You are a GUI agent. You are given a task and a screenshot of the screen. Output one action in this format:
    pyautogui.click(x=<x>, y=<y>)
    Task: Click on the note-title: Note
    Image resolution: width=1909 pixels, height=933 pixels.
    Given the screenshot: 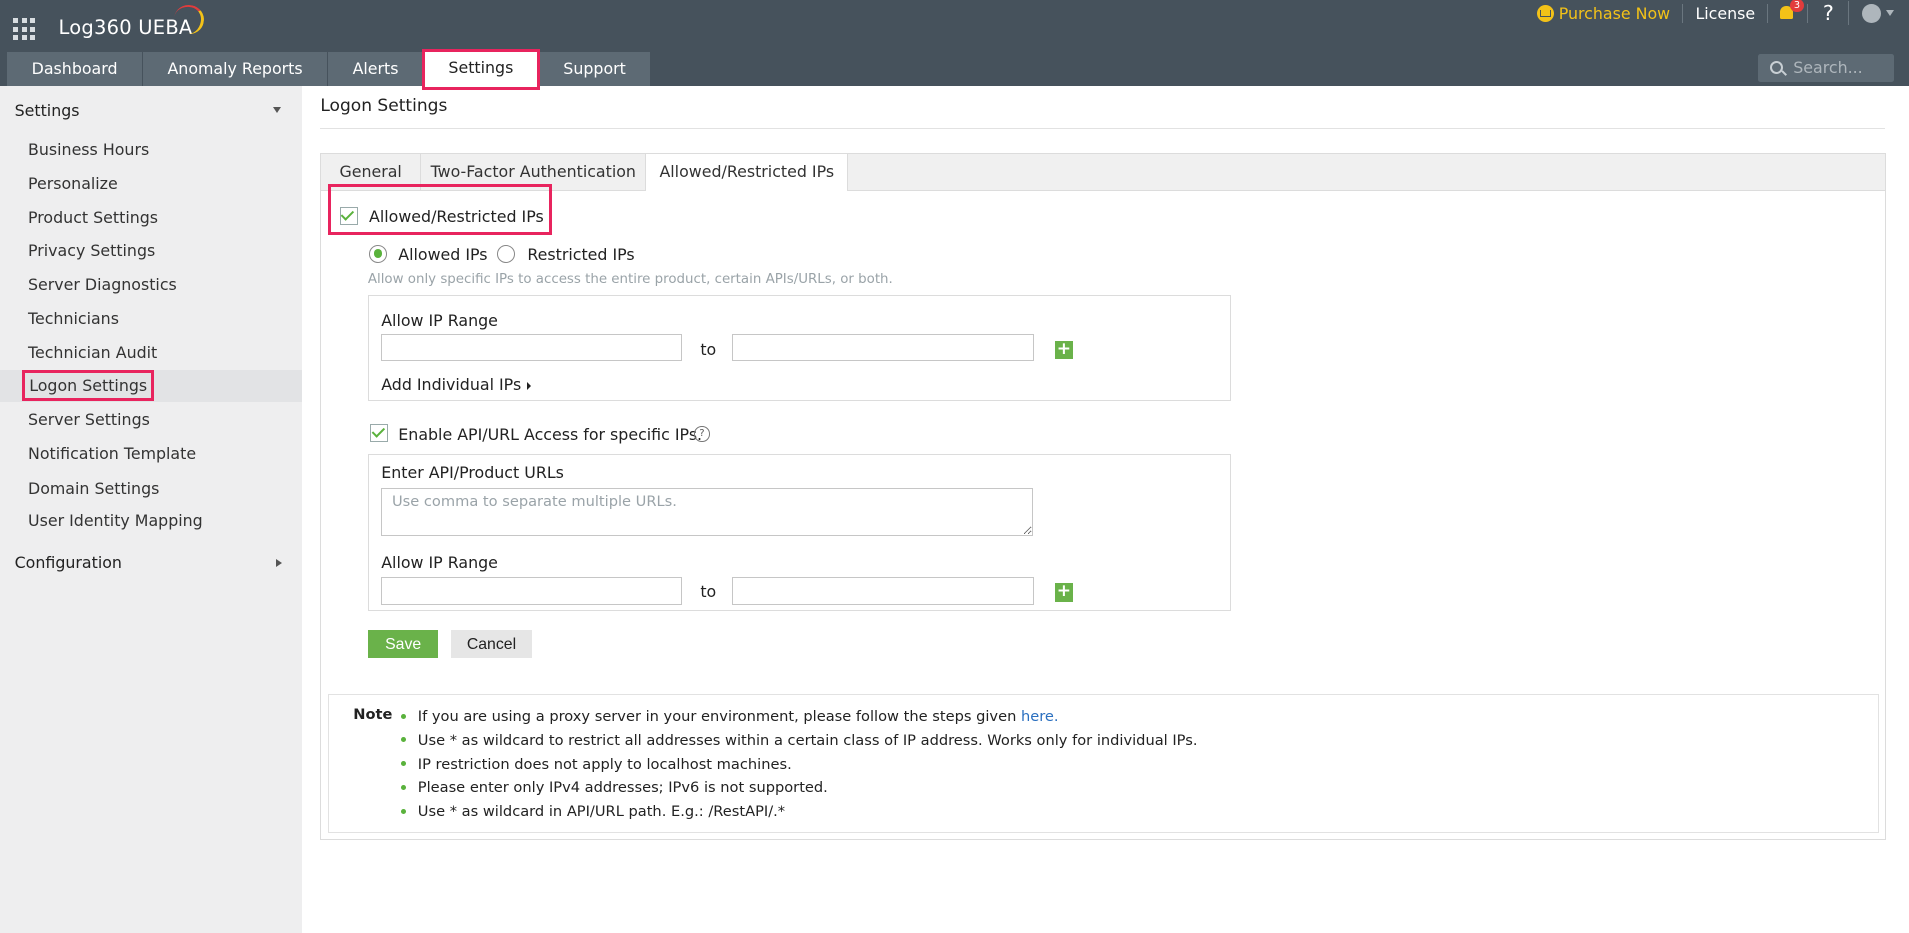 What is the action you would take?
    pyautogui.click(x=373, y=715)
    